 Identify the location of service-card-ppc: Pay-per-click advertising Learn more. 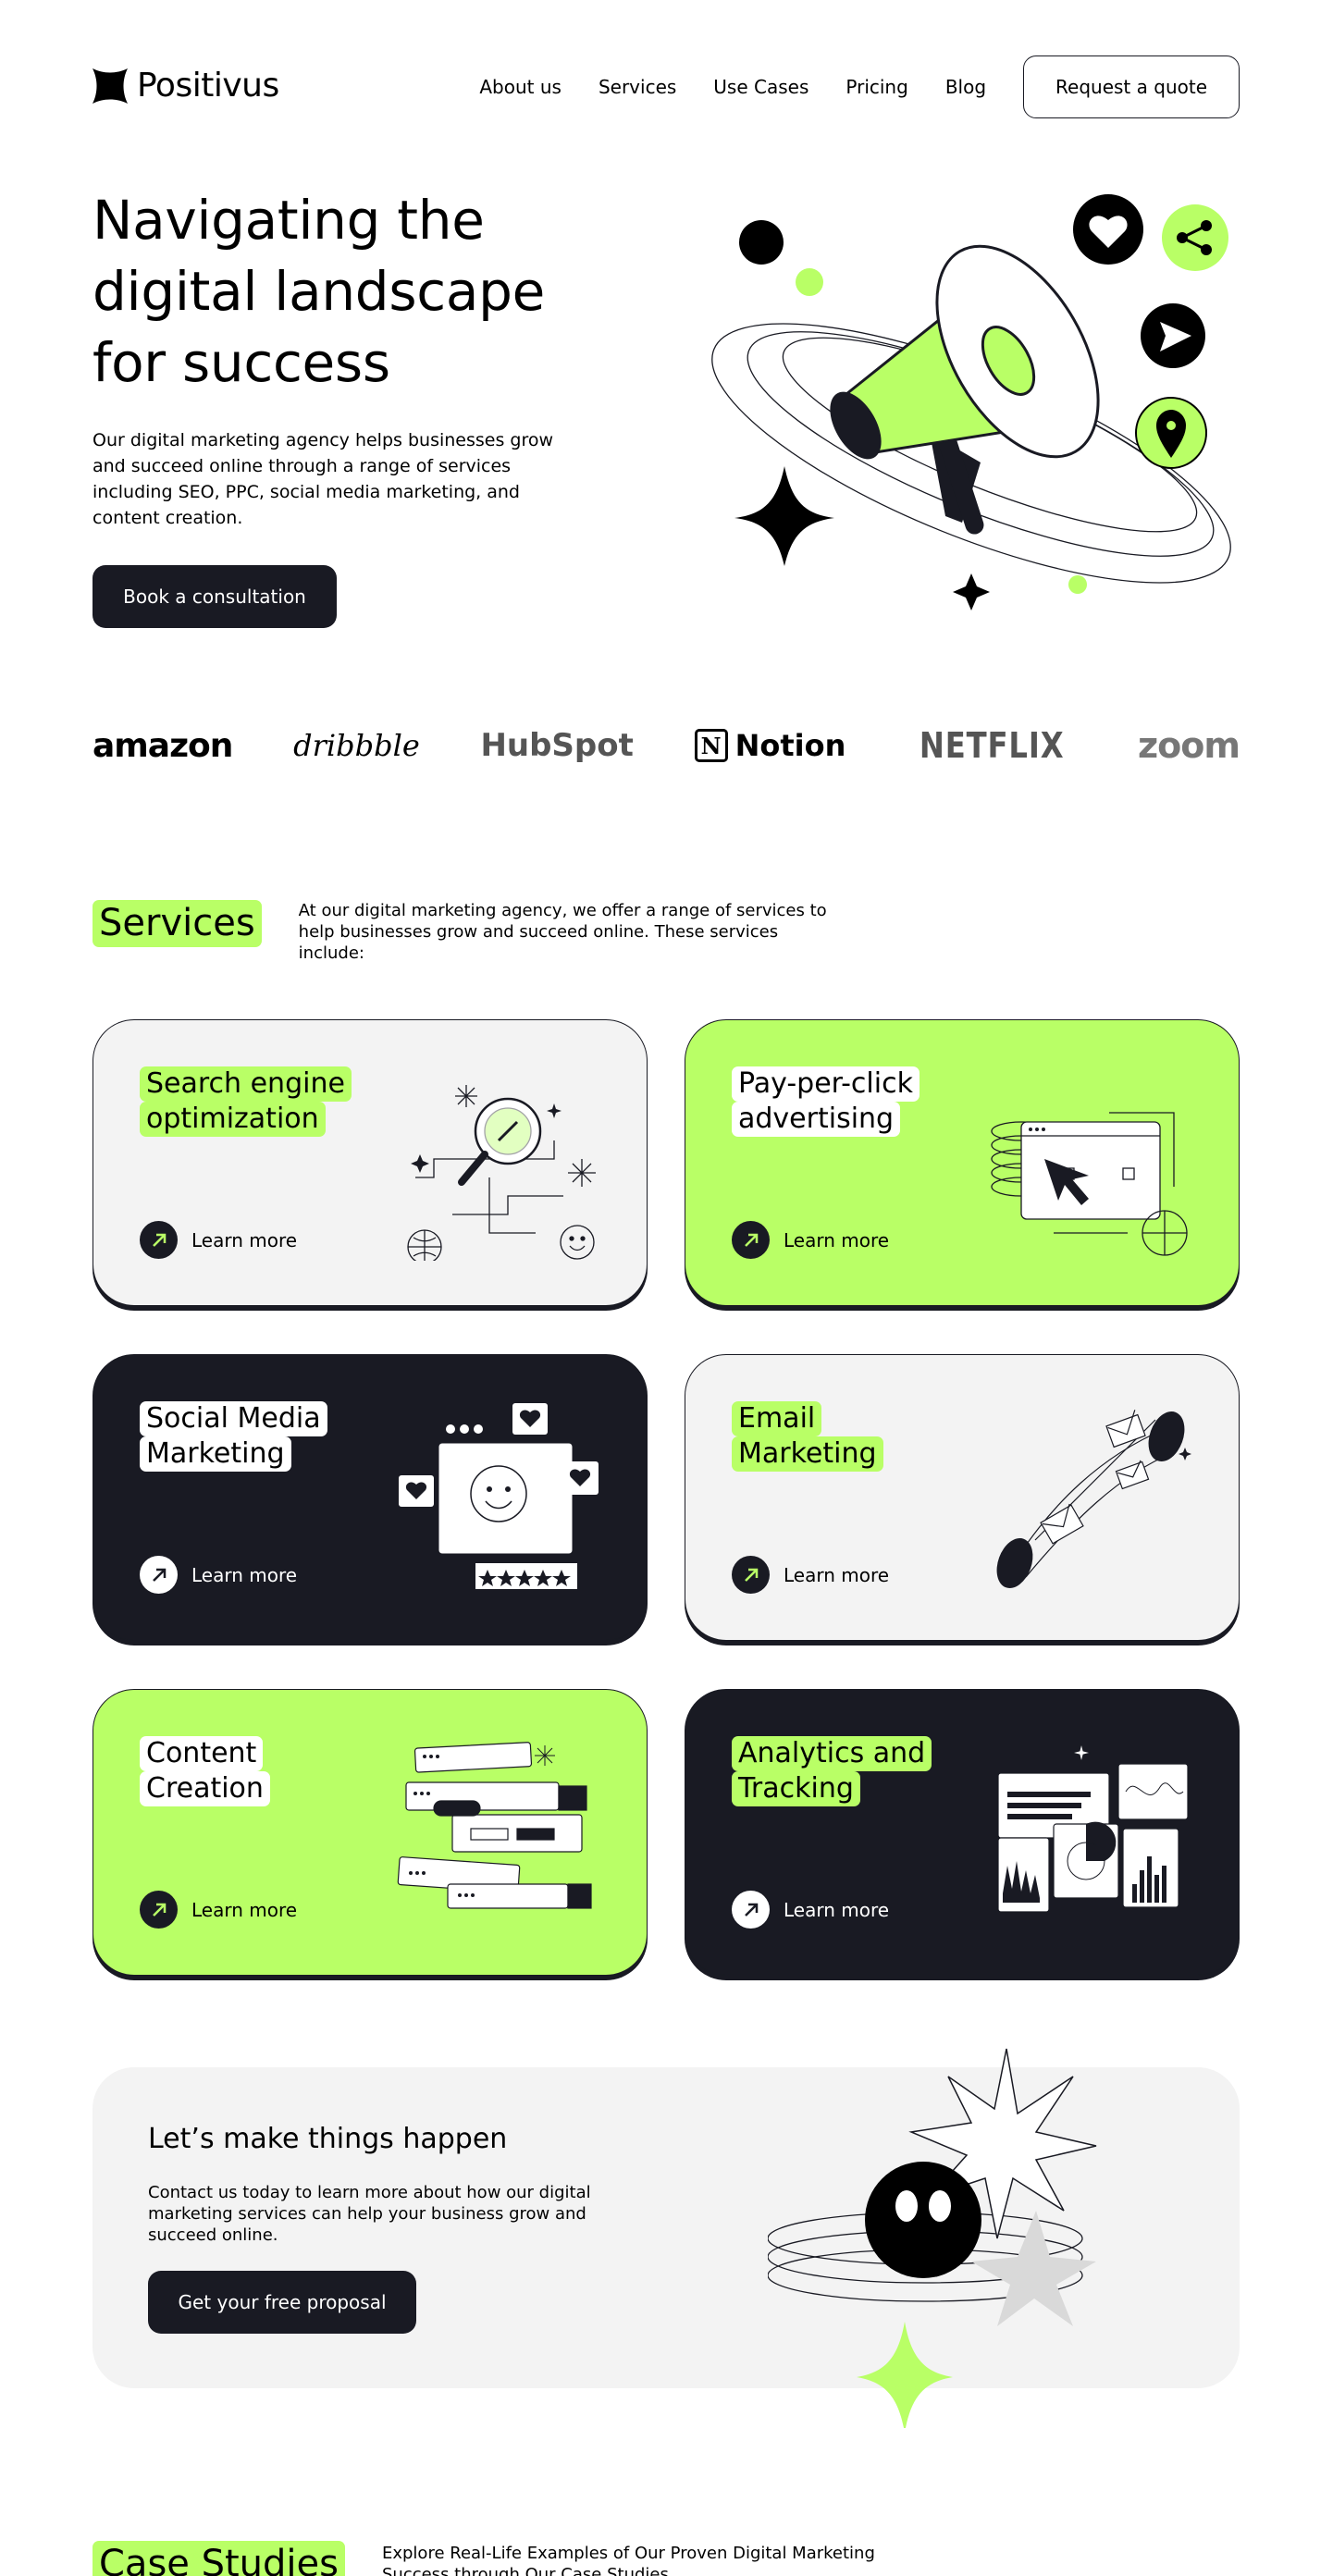
(962, 1162).